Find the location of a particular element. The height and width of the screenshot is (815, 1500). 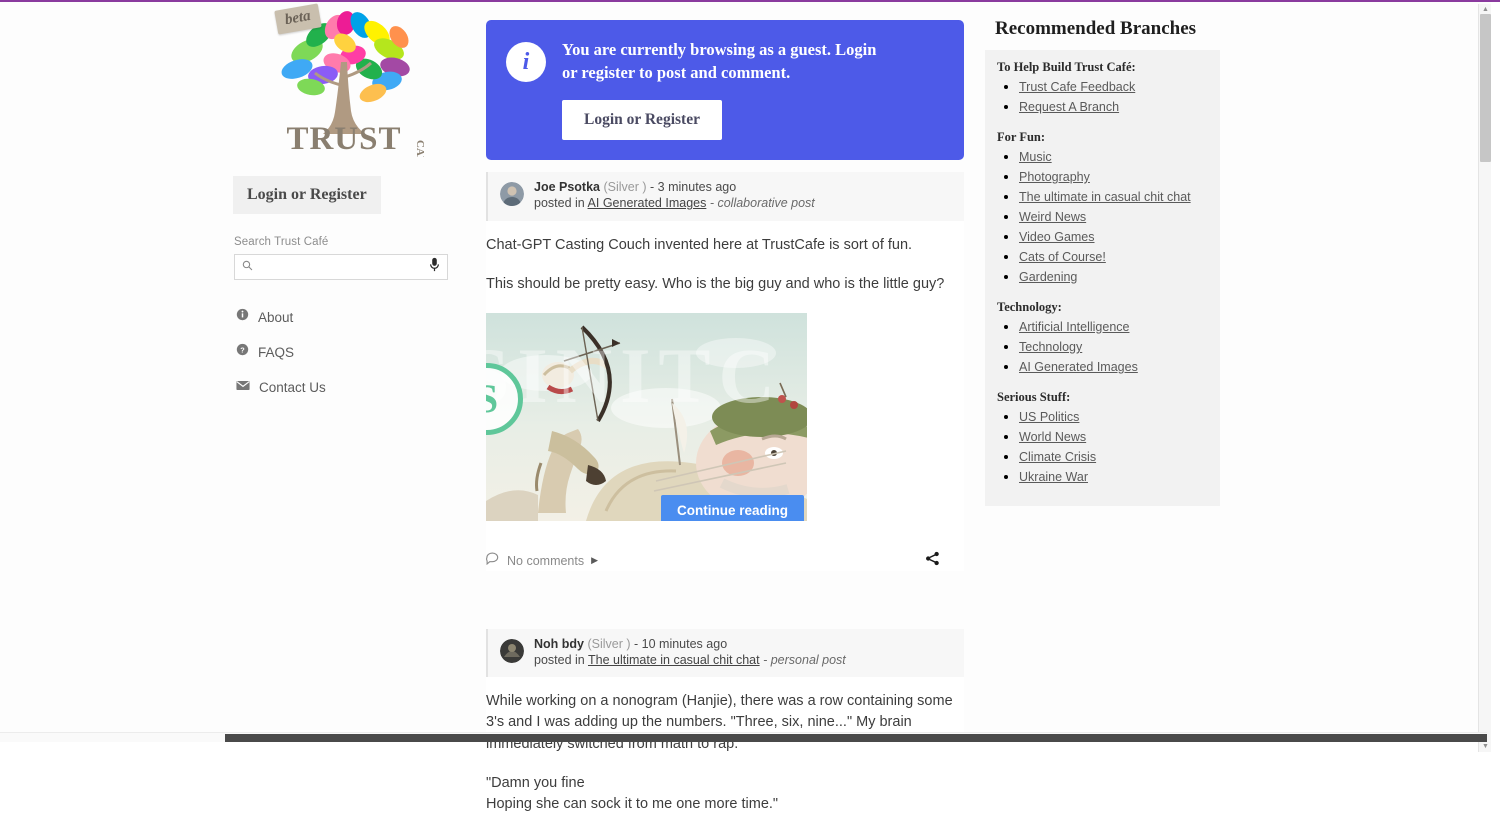

branch-link: The ultimate in casual chit chat is located at coordinates (1105, 197).